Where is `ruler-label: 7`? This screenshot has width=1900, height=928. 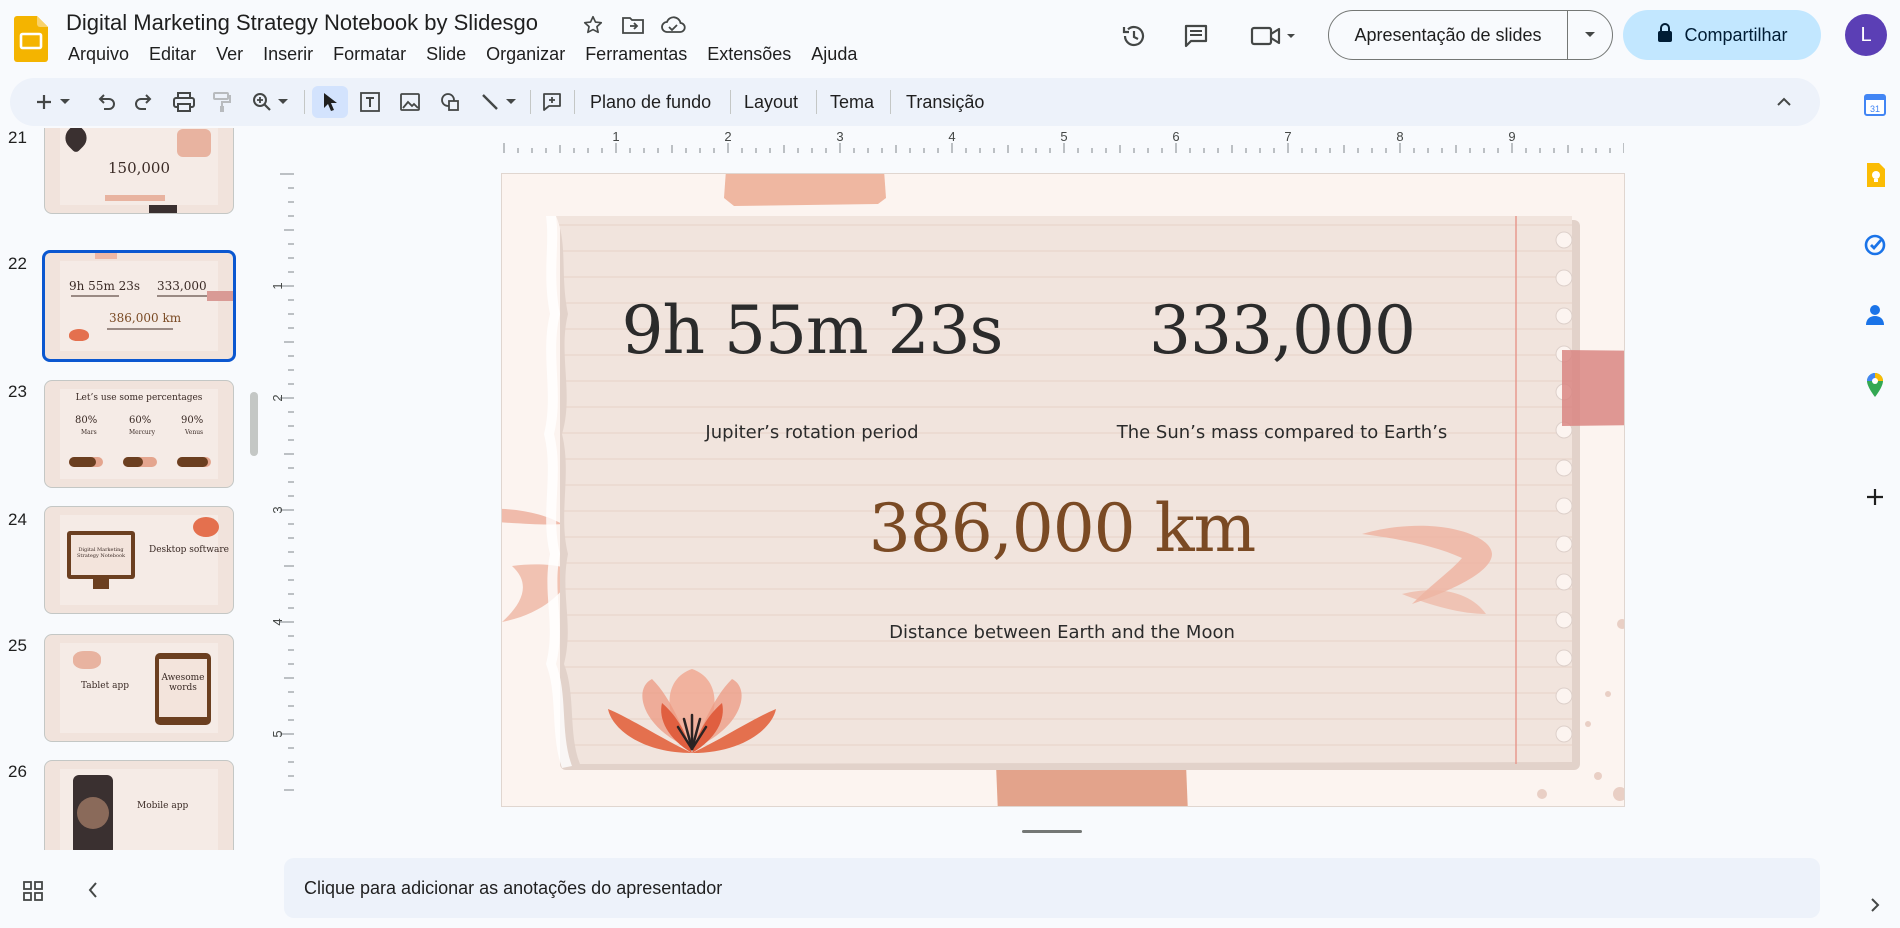 ruler-label: 7 is located at coordinates (1287, 136).